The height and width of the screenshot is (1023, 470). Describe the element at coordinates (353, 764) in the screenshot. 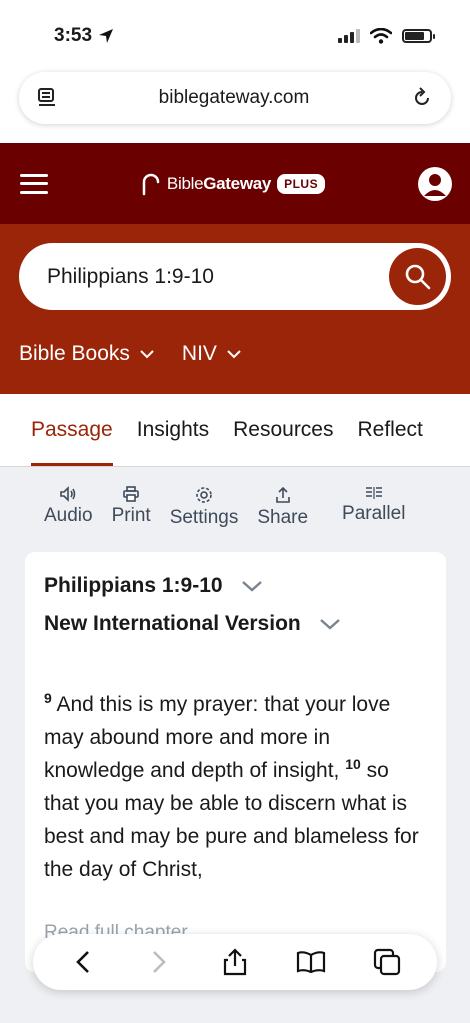

I see `verse-number-10: 10` at that location.